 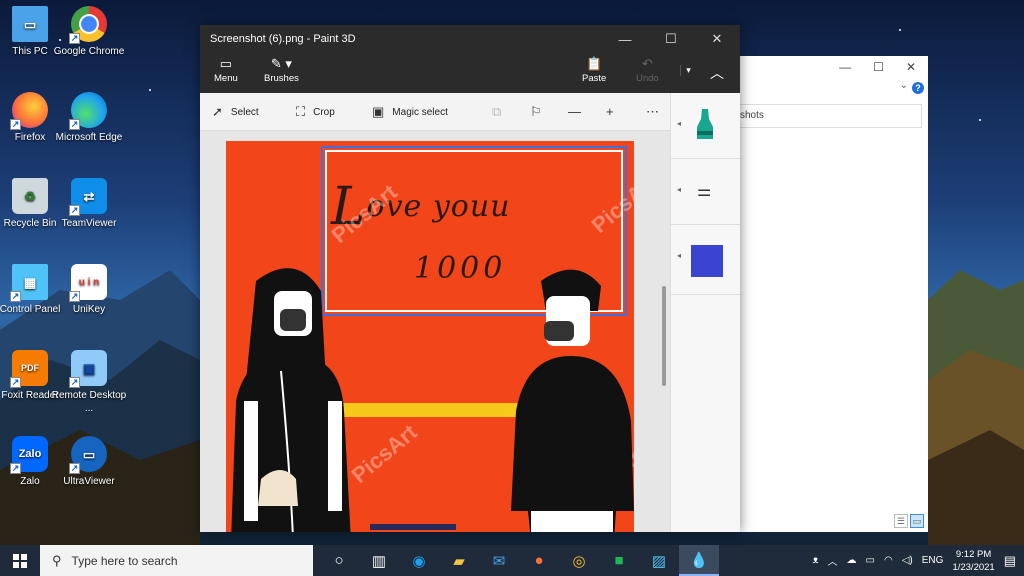 What do you see at coordinates (226, 63) in the screenshot?
I see `folder-icon: ▭` at bounding box center [226, 63].